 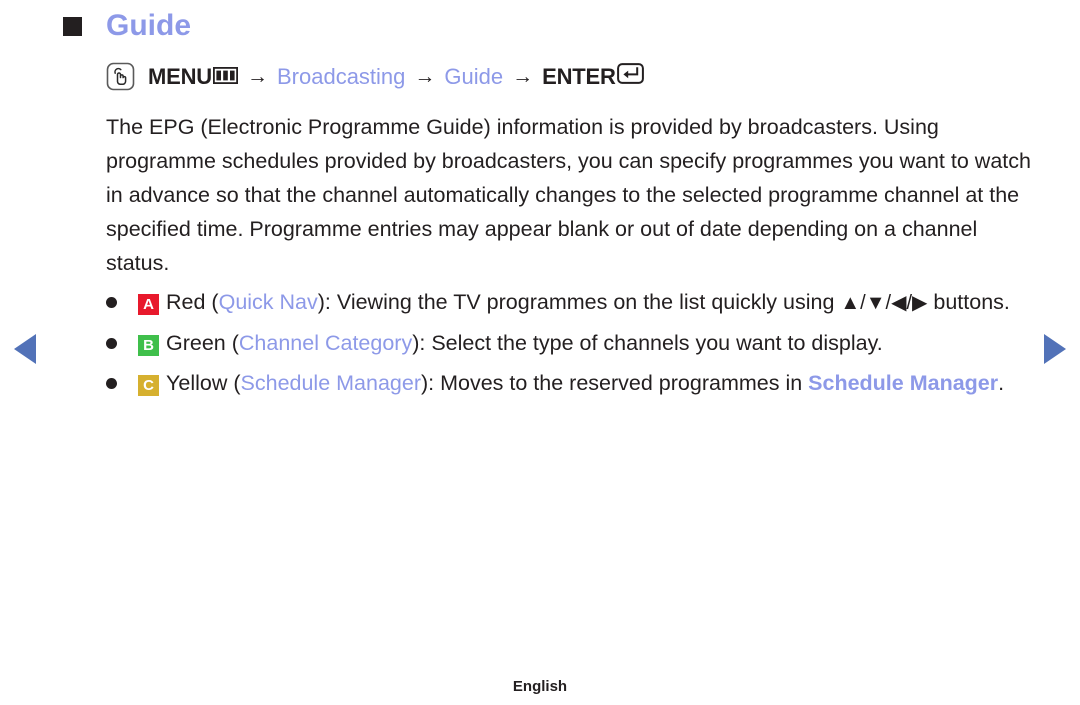 I want to click on close-paren-c: ):, so click(x=431, y=383).